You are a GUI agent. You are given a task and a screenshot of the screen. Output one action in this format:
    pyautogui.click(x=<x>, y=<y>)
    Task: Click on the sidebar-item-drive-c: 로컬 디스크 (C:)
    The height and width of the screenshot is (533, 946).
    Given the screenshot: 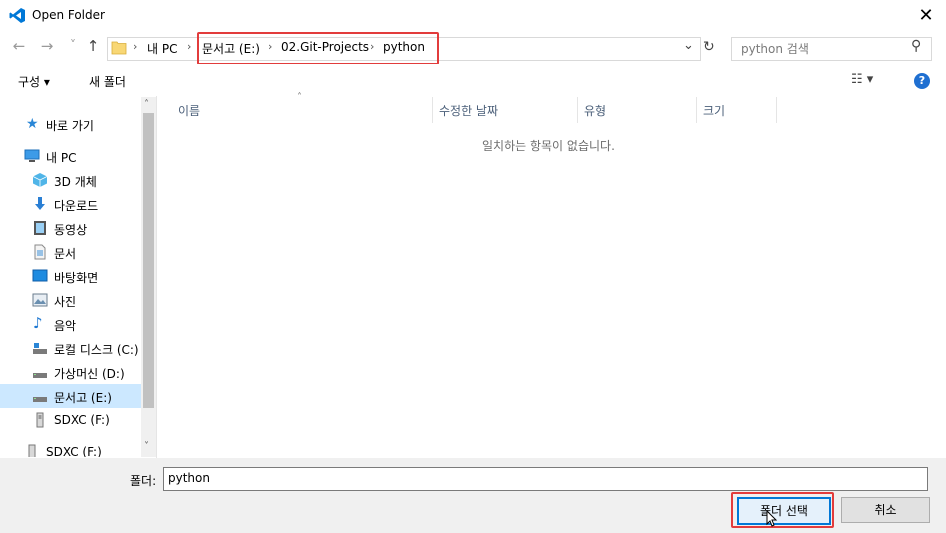 What is the action you would take?
    pyautogui.click(x=70, y=348)
    